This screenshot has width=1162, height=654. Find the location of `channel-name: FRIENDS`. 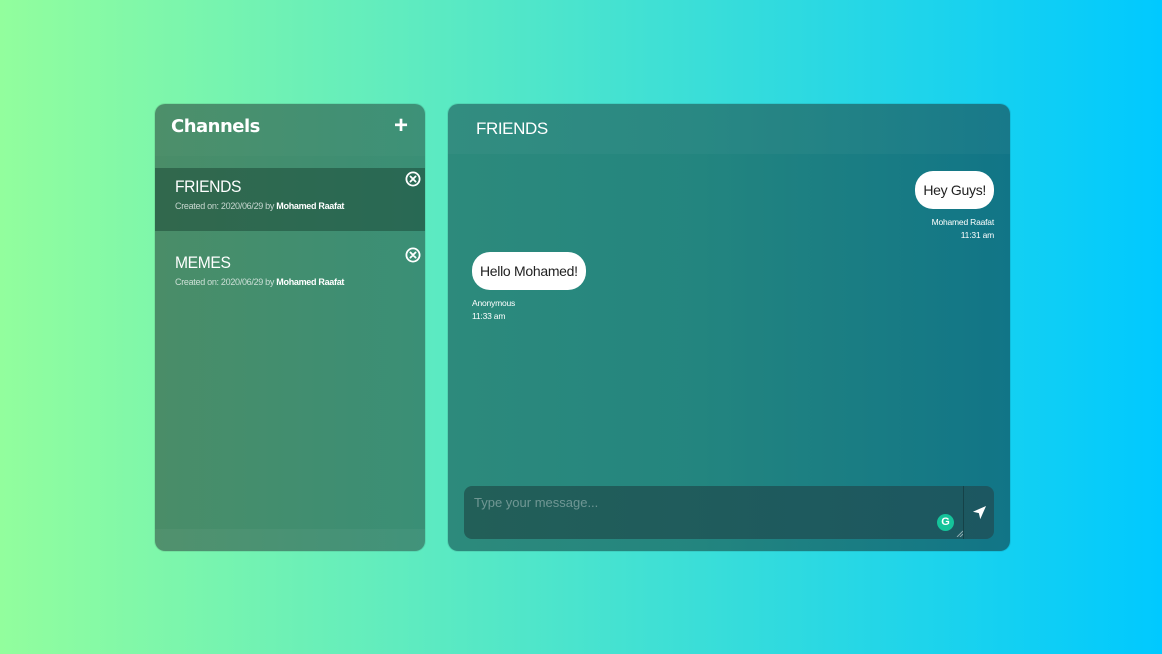

channel-name: FRIENDS is located at coordinates (208, 186).